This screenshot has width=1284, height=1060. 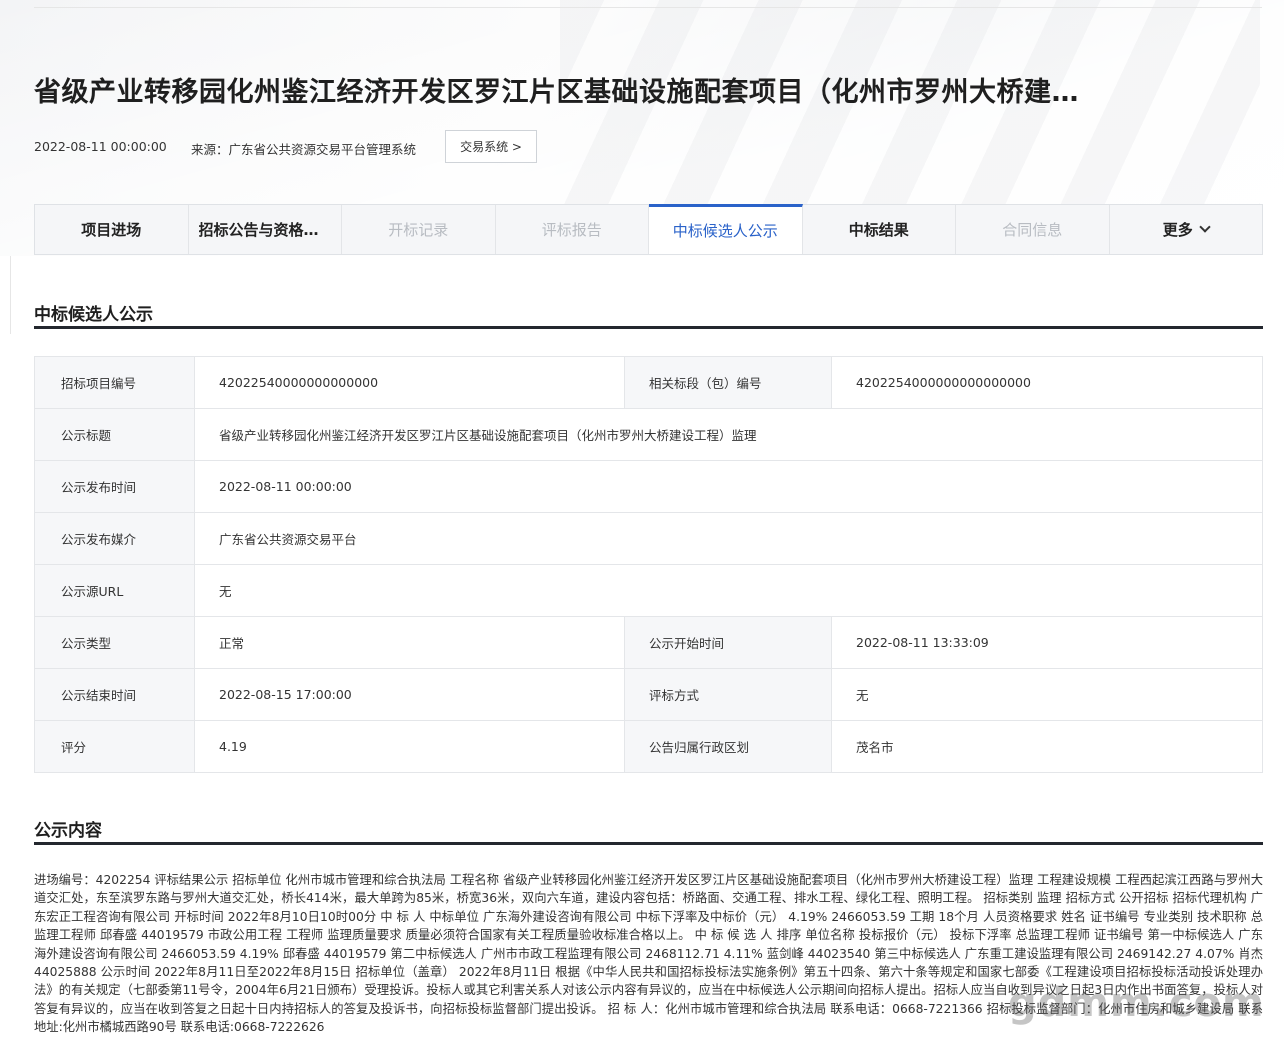 I want to click on tab-evaluation-report: 评标报告, so click(x=572, y=229).